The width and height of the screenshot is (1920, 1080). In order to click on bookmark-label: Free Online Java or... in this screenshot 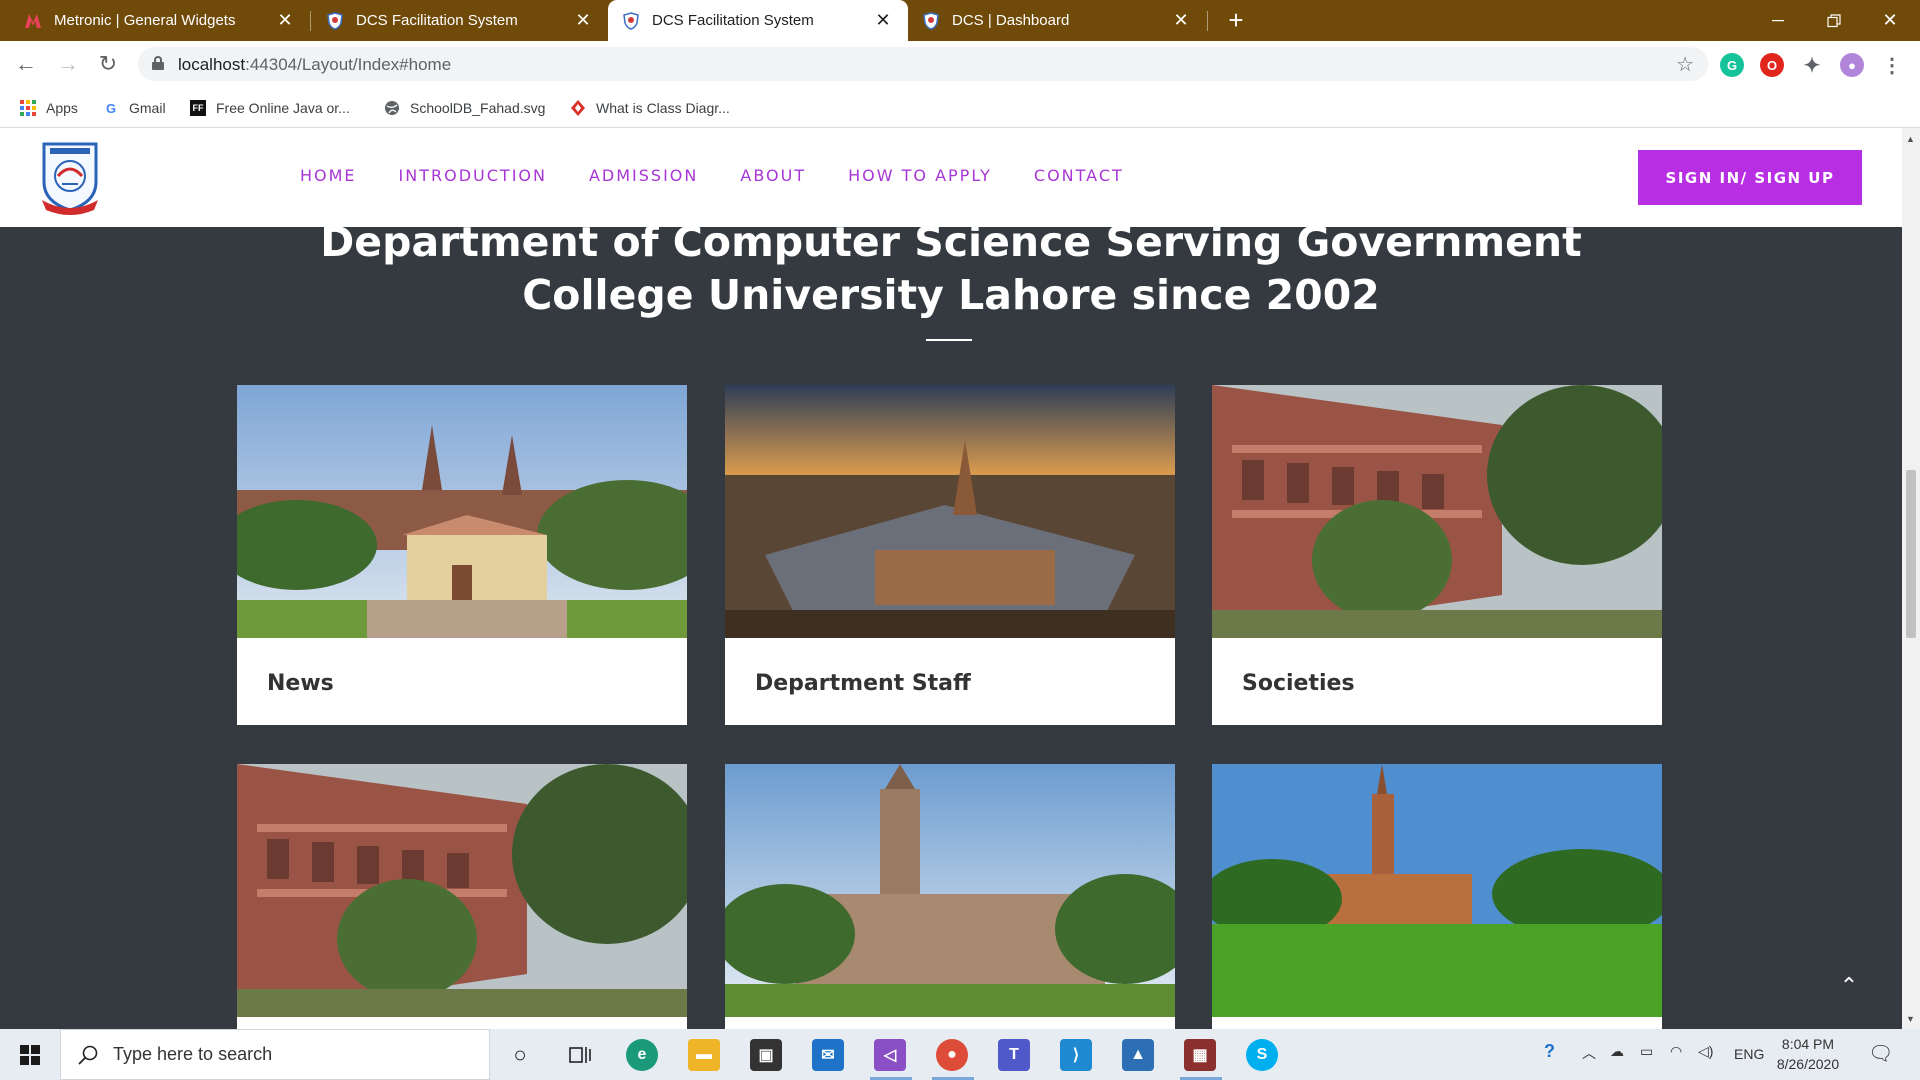, I will do `click(283, 108)`.